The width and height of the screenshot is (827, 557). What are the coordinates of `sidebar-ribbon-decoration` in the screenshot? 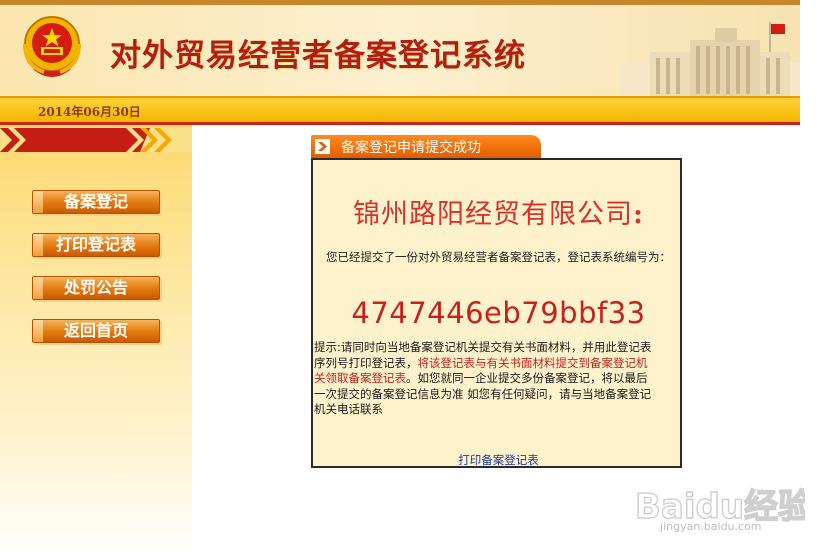 It's located at (96, 140).